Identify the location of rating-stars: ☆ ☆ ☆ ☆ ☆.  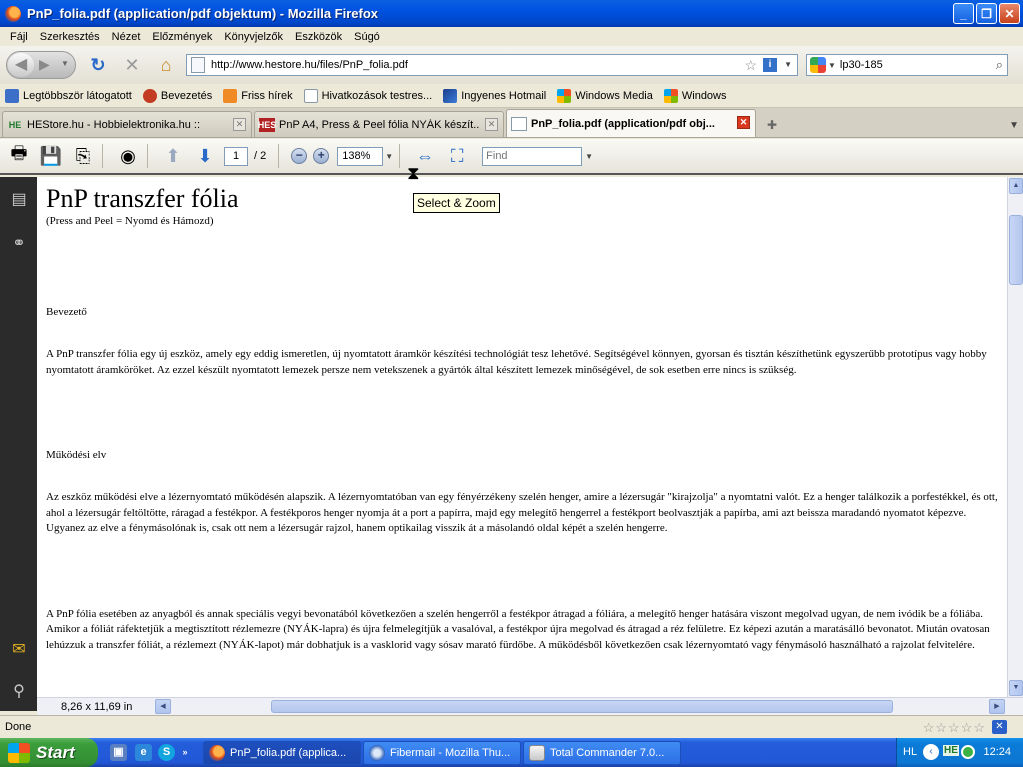
(954, 728).